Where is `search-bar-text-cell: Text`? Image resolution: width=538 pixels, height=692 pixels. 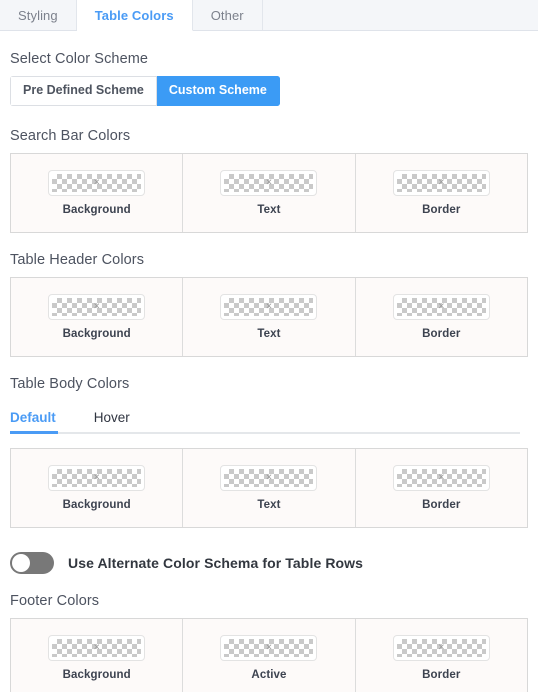 search-bar-text-cell: Text is located at coordinates (269, 192).